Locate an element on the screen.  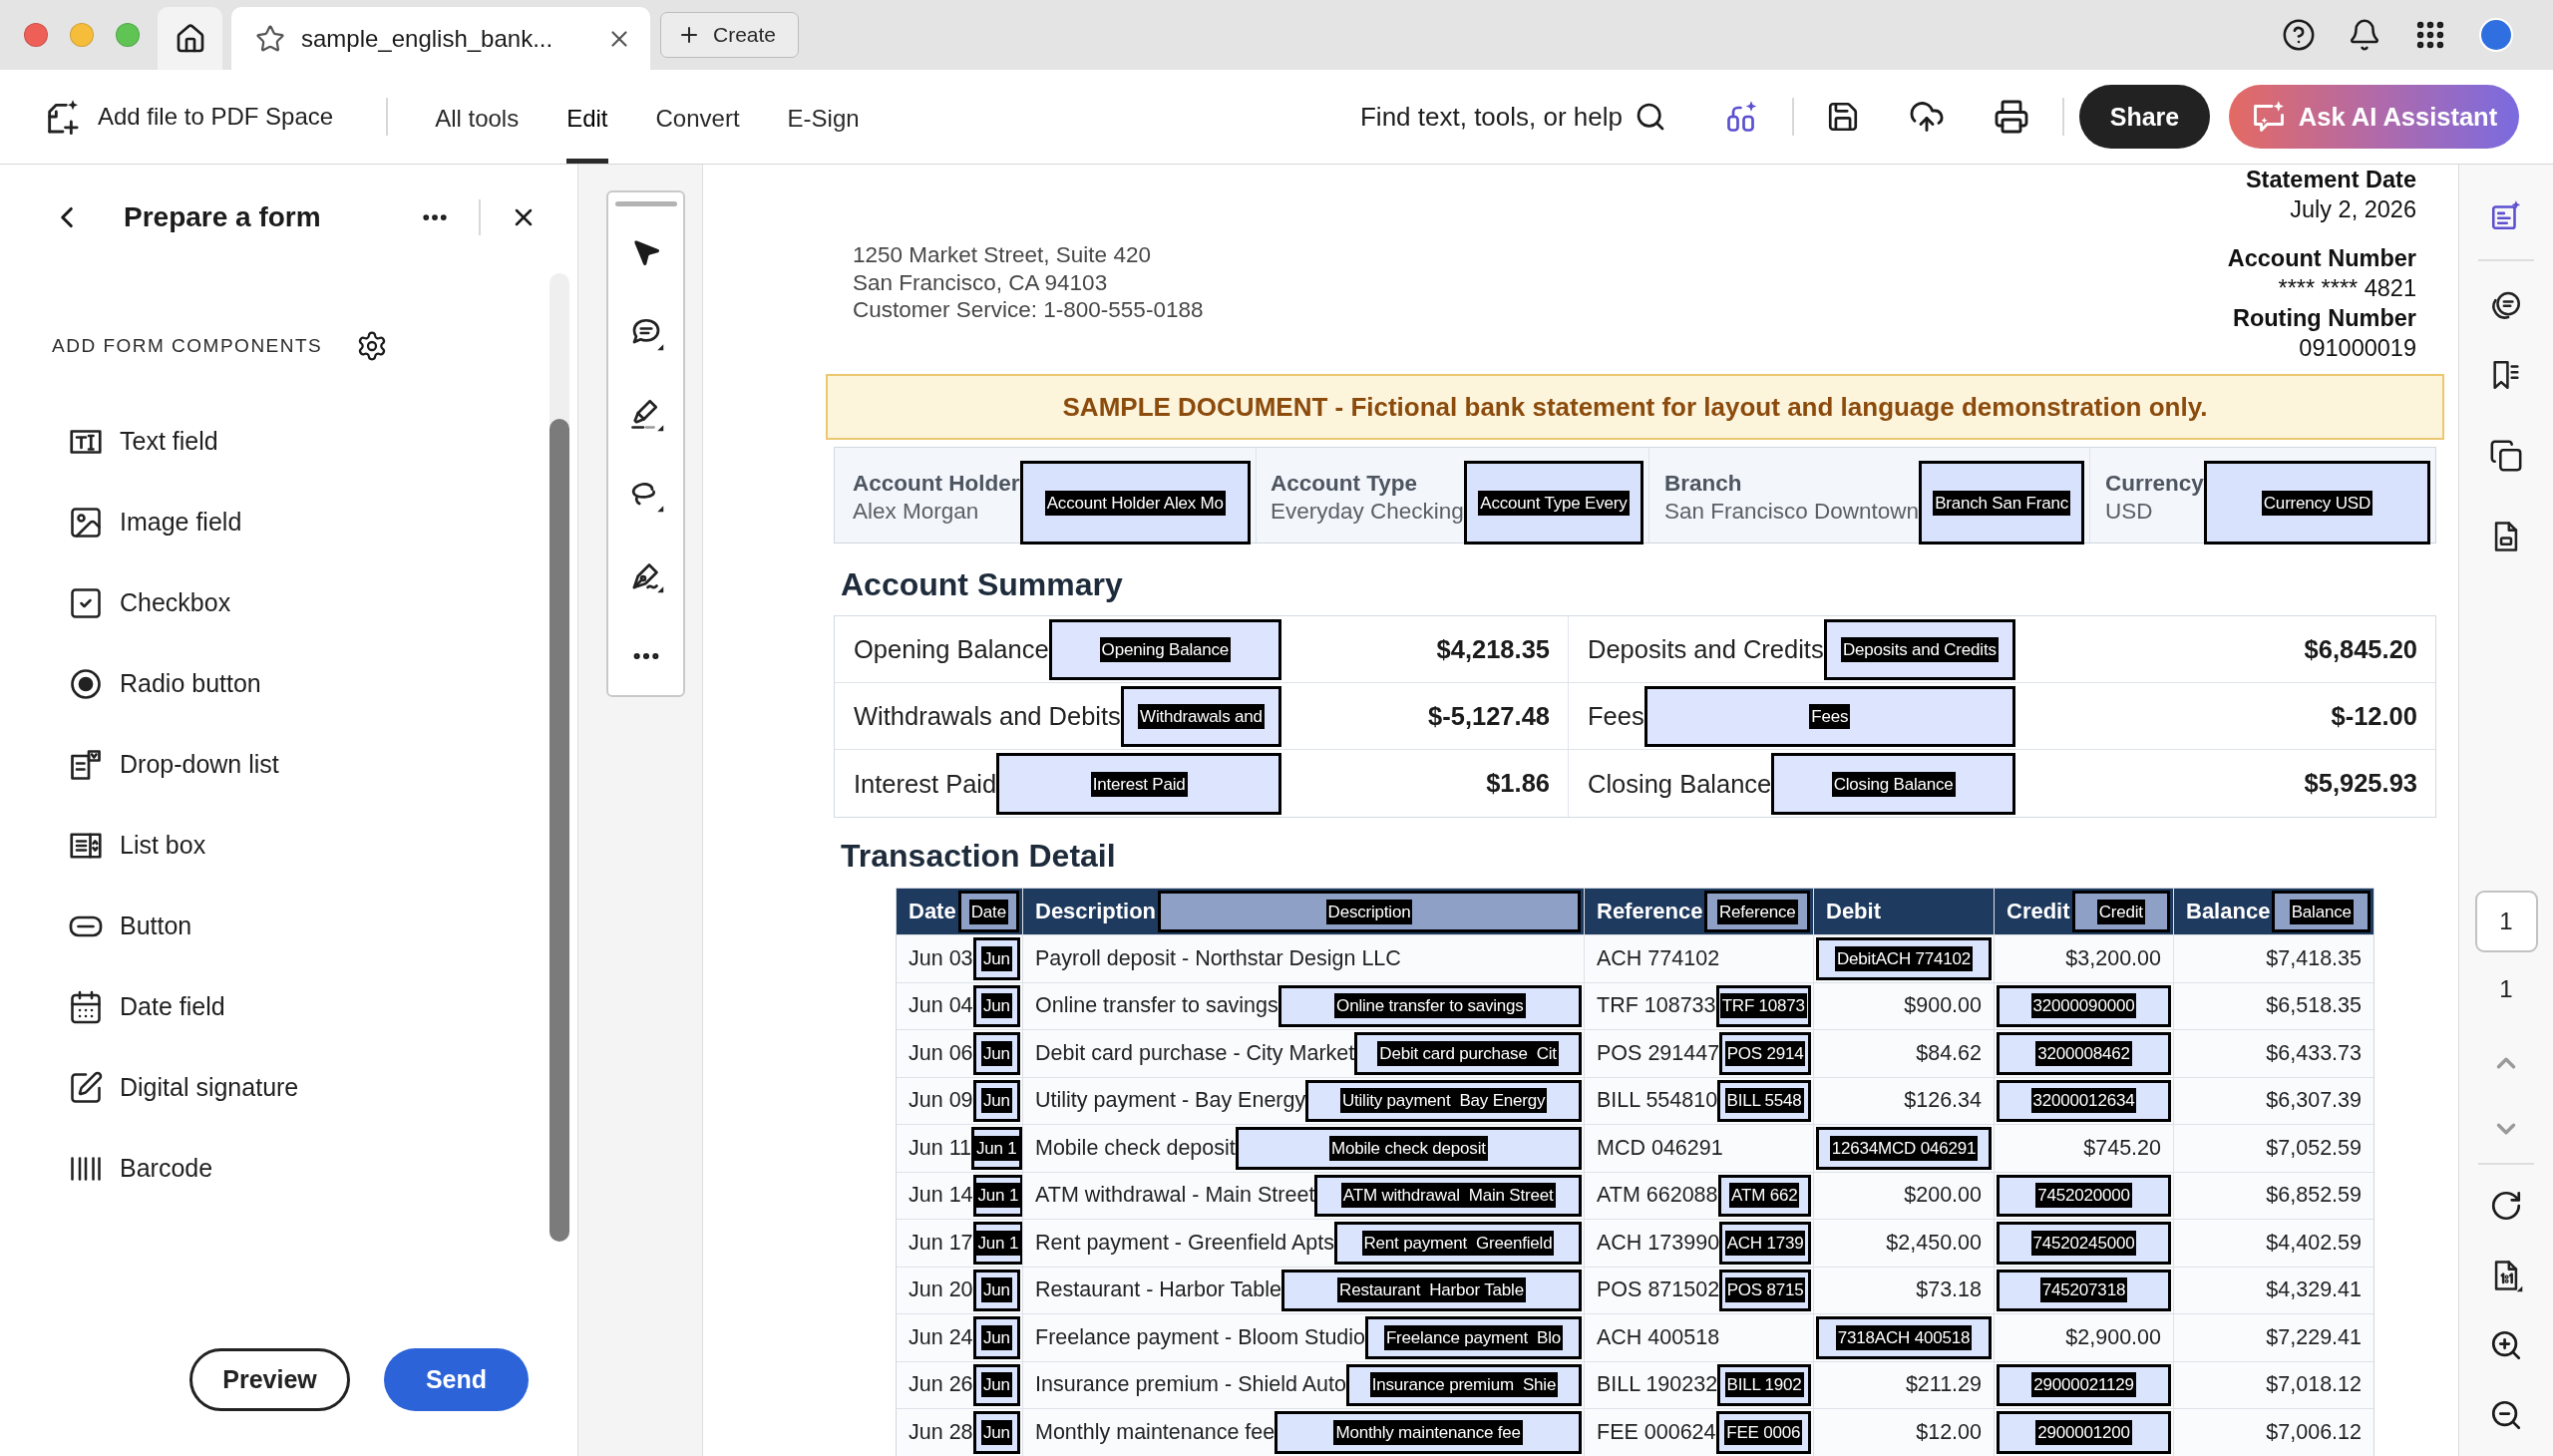
form-field: FEE 0006 is located at coordinates (1763, 1432).